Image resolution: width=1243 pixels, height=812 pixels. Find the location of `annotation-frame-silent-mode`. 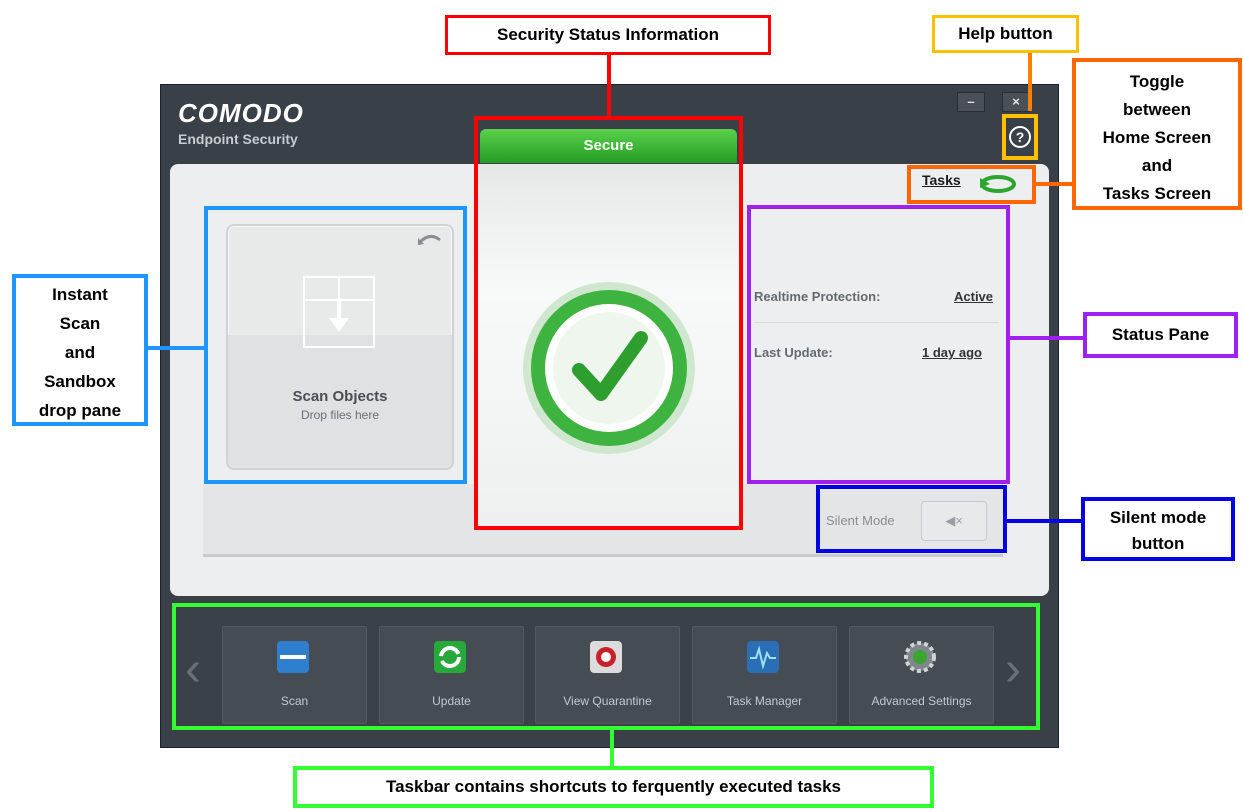

annotation-frame-silent-mode is located at coordinates (911, 519).